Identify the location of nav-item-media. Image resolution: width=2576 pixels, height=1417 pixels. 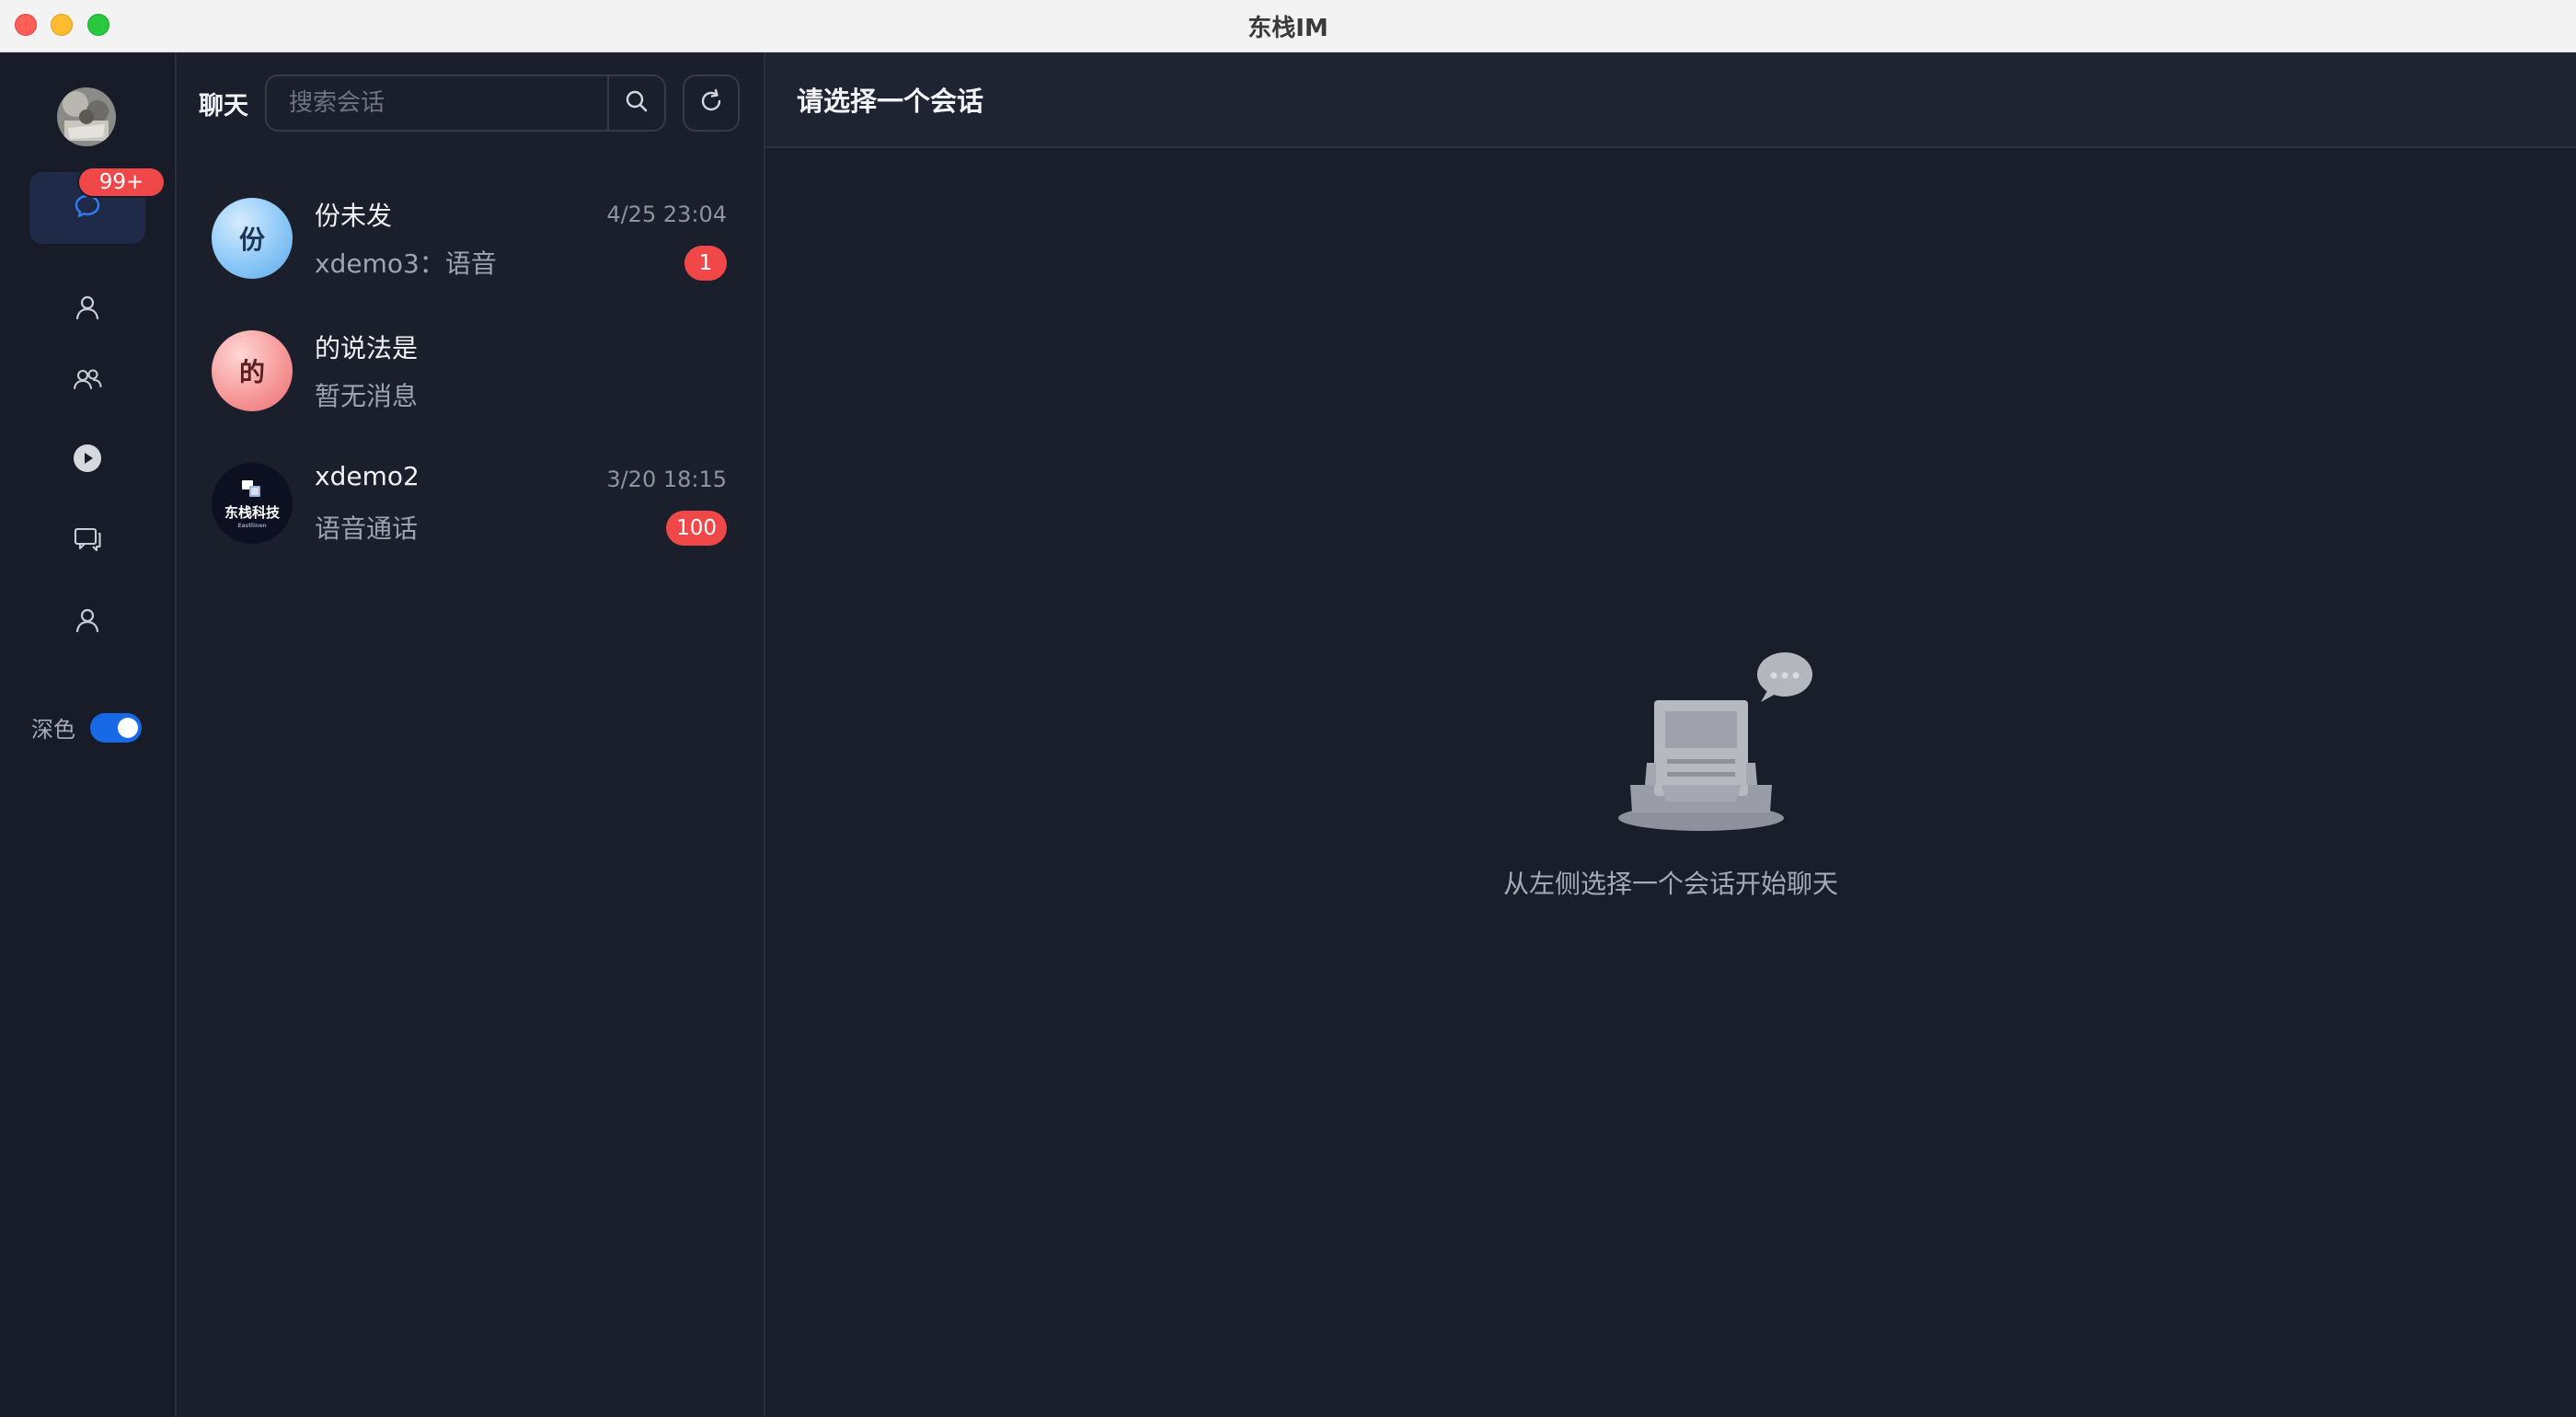
(87, 460).